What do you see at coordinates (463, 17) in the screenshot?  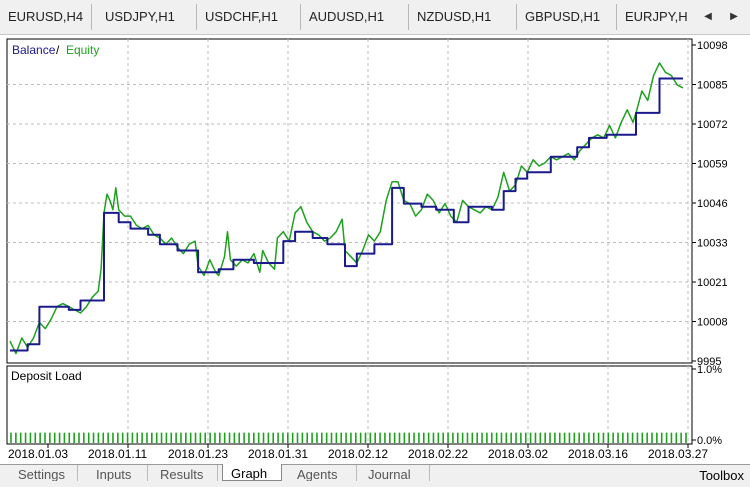 I see `tab-symbol-4: NZDUSD,H1` at bounding box center [463, 17].